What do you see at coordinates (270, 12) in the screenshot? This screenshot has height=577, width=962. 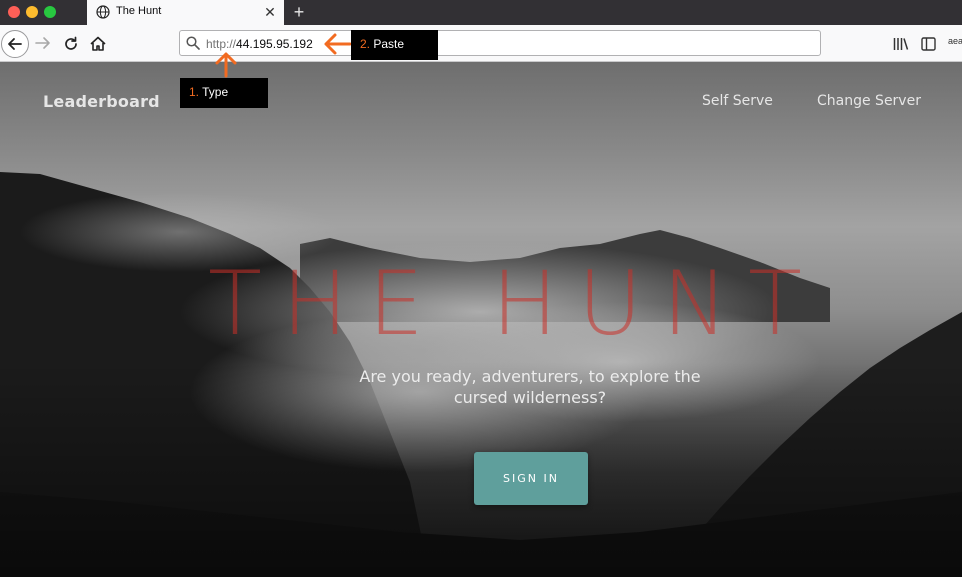 I see `close-tab-icon: ✕` at bounding box center [270, 12].